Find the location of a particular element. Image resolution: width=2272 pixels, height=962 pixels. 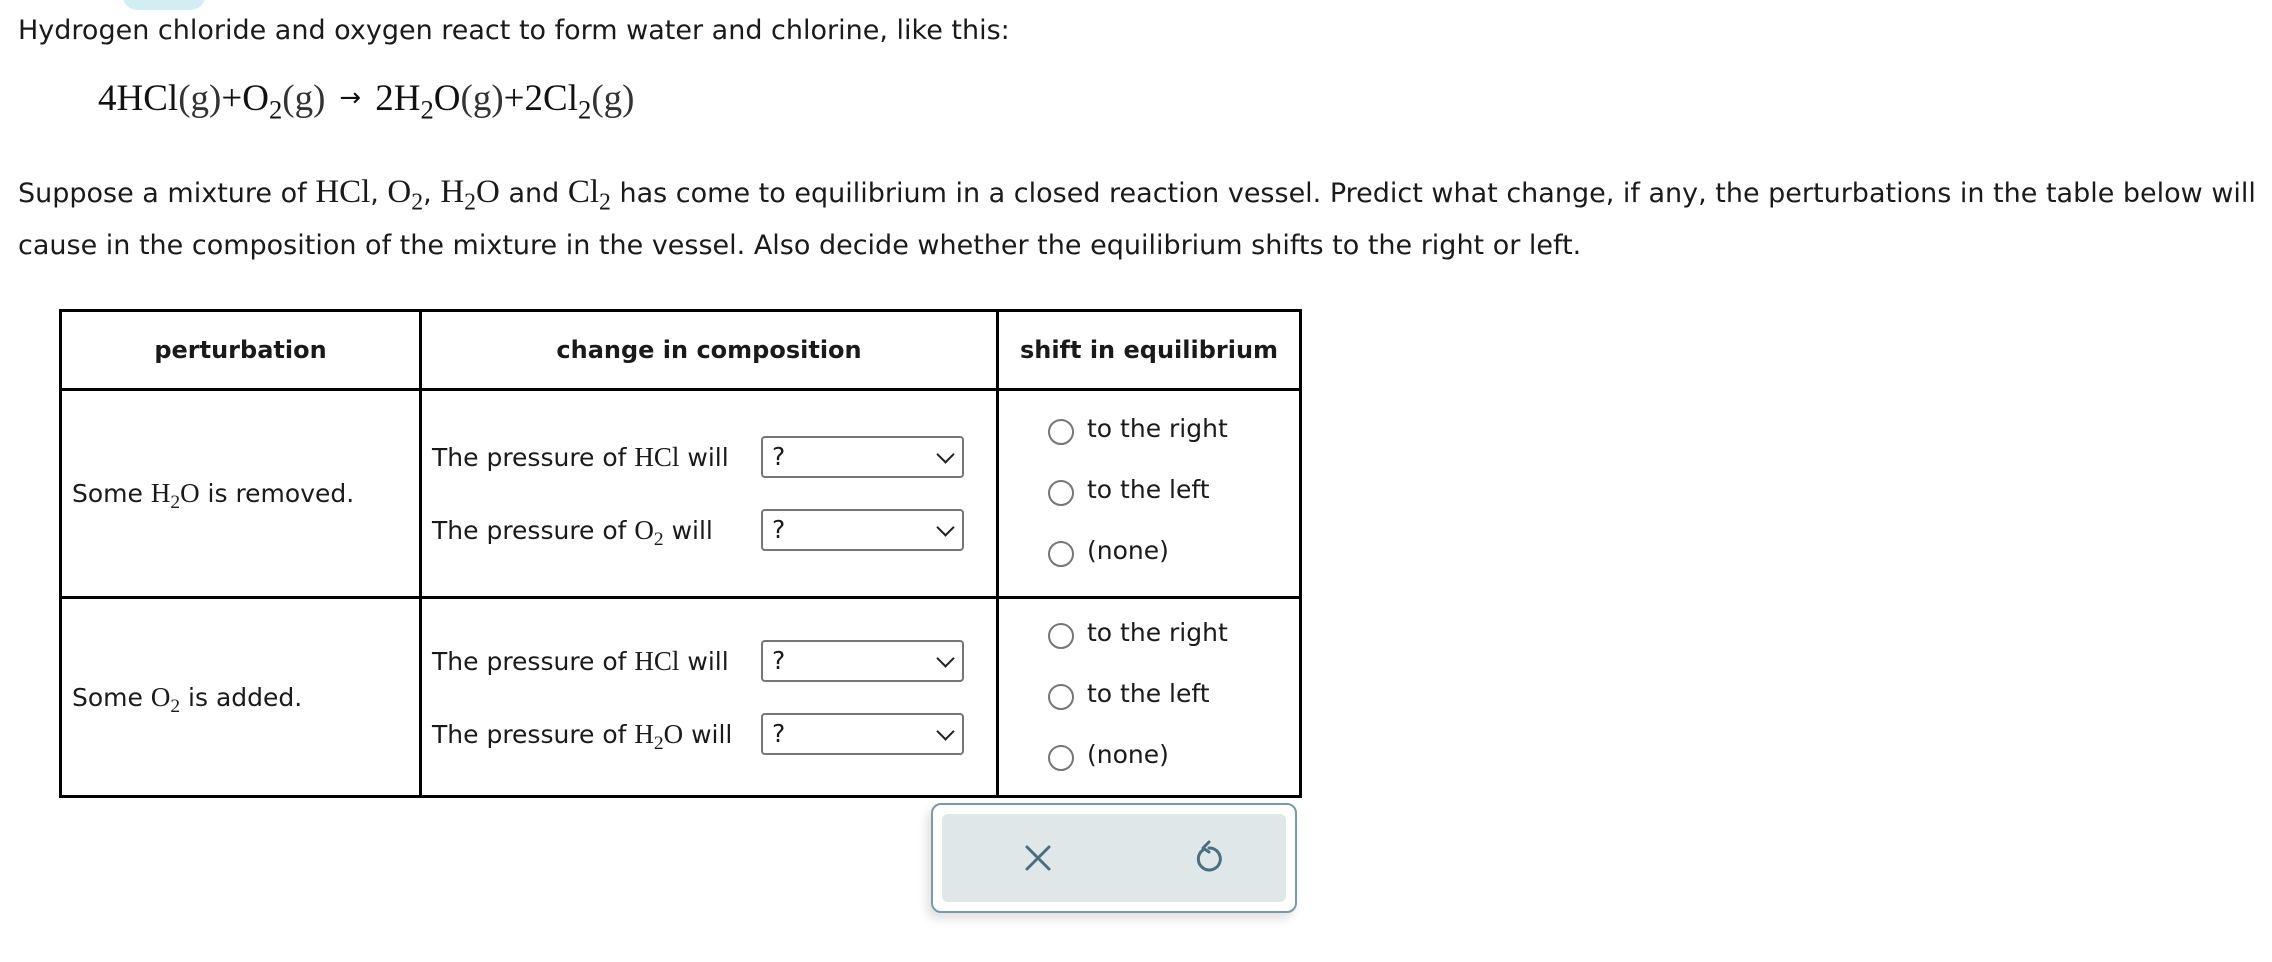

top-tab is located at coordinates (164, 5).